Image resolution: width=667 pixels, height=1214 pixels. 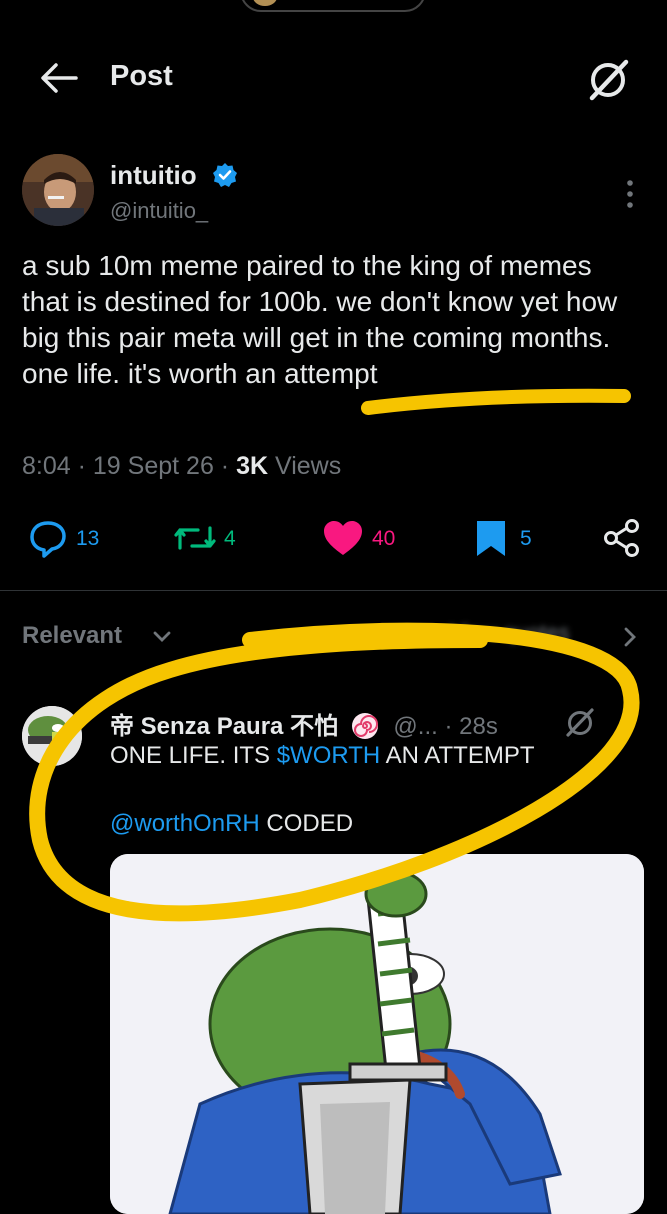 I want to click on section-divider, so click(x=333, y=590).